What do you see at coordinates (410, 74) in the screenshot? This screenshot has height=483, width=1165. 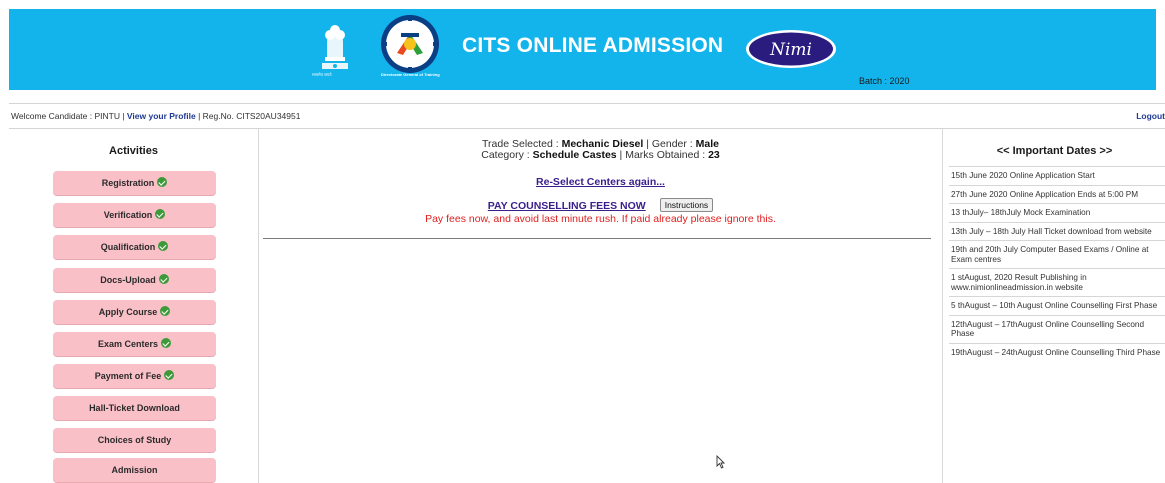 I see `dgt-caption: Directorate General of Training` at bounding box center [410, 74].